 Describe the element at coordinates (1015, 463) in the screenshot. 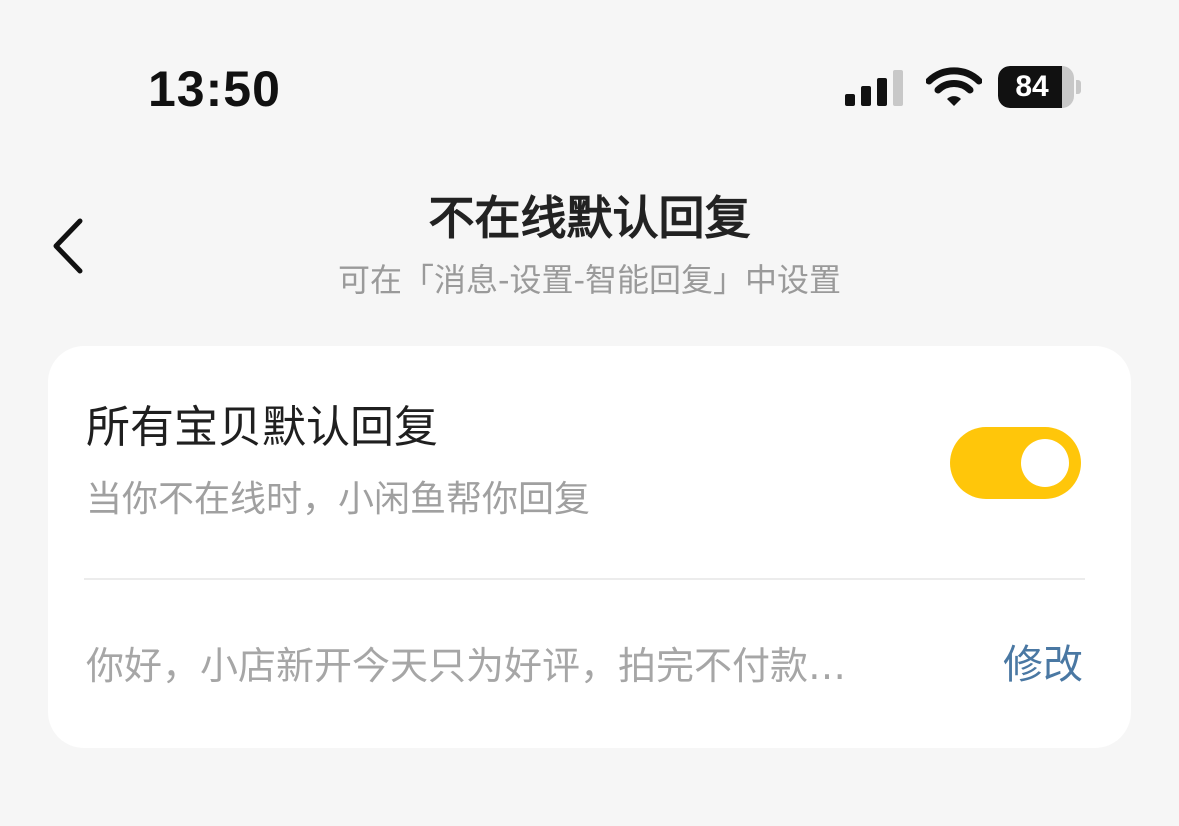

I see `auto-reply-toggle` at that location.